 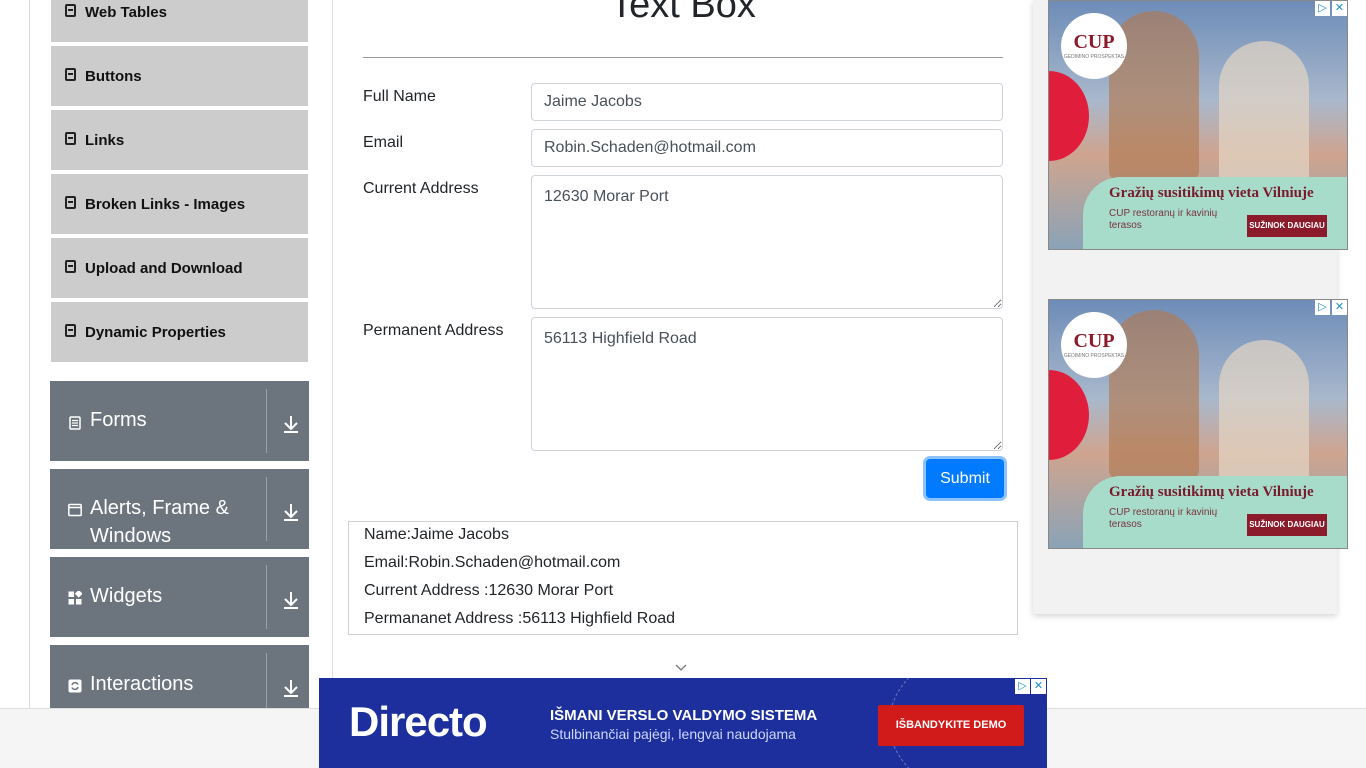 I want to click on sidebar-item-label: Dynamic Properties, so click(x=155, y=332).